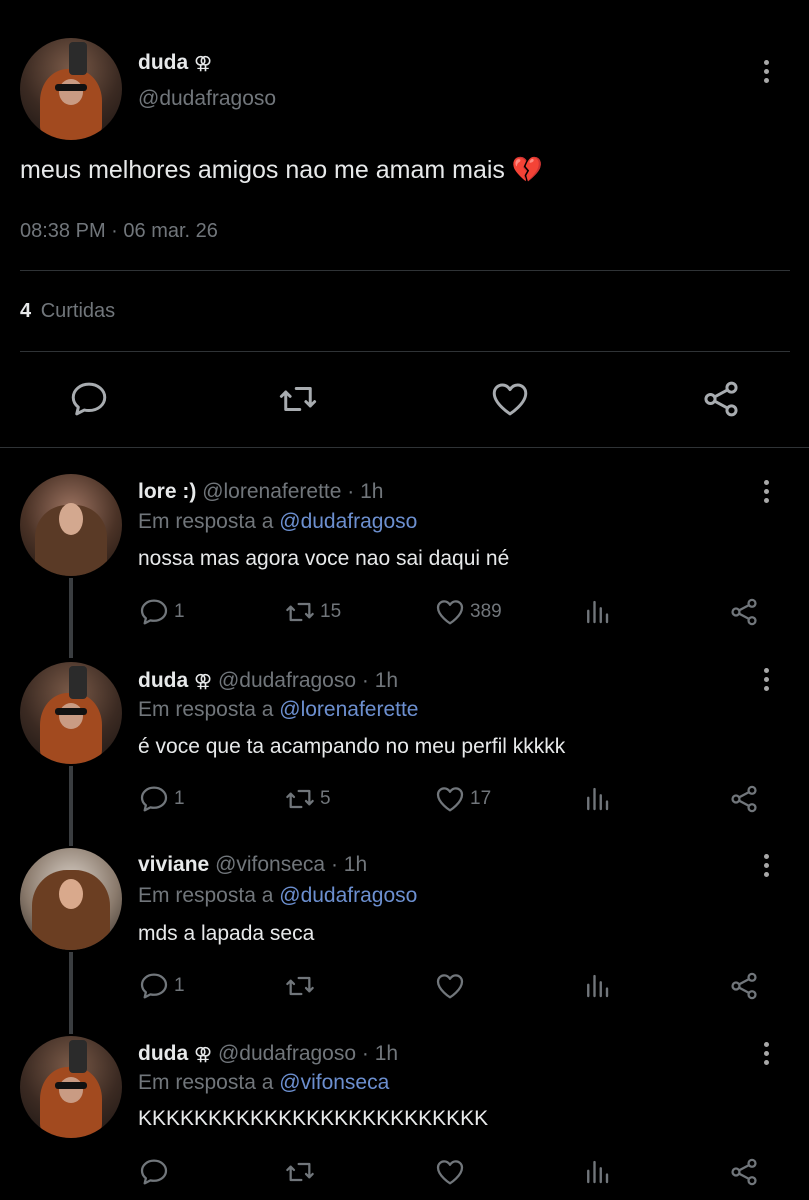 This screenshot has width=809, height=1200. What do you see at coordinates (324, 558) in the screenshot?
I see `reply-text: nossa mas agora voce nao sai daqui né` at bounding box center [324, 558].